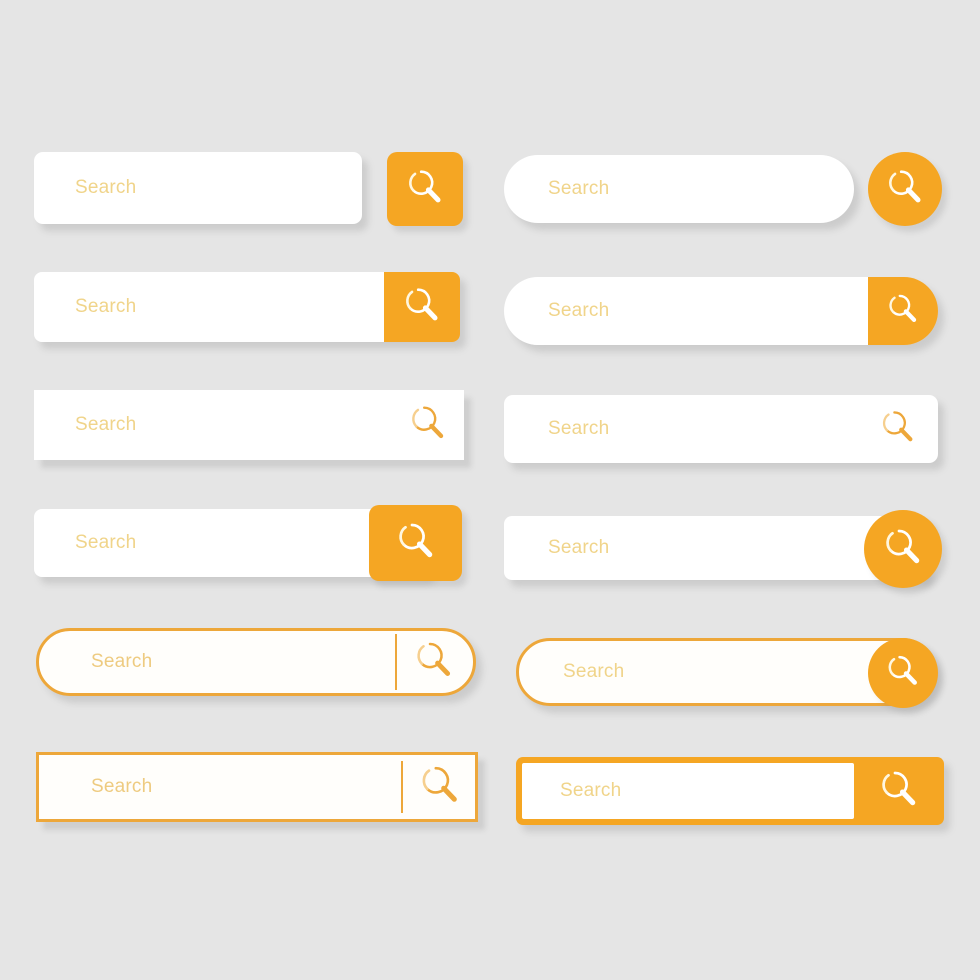  What do you see at coordinates (122, 786) in the screenshot?
I see `search-placeholder-11: Search` at bounding box center [122, 786].